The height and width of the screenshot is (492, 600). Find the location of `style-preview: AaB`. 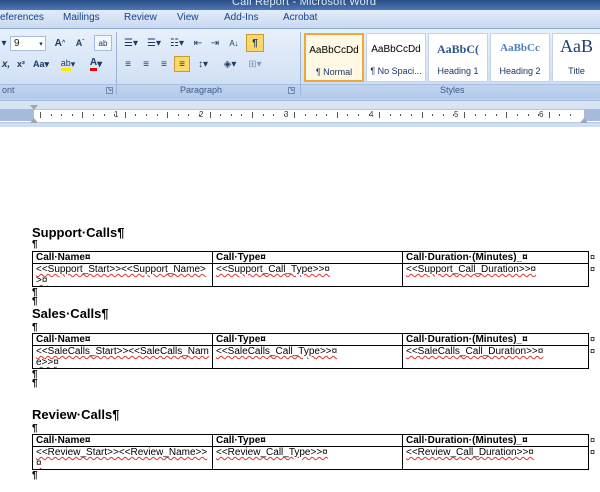

style-preview: AaB is located at coordinates (576, 46).